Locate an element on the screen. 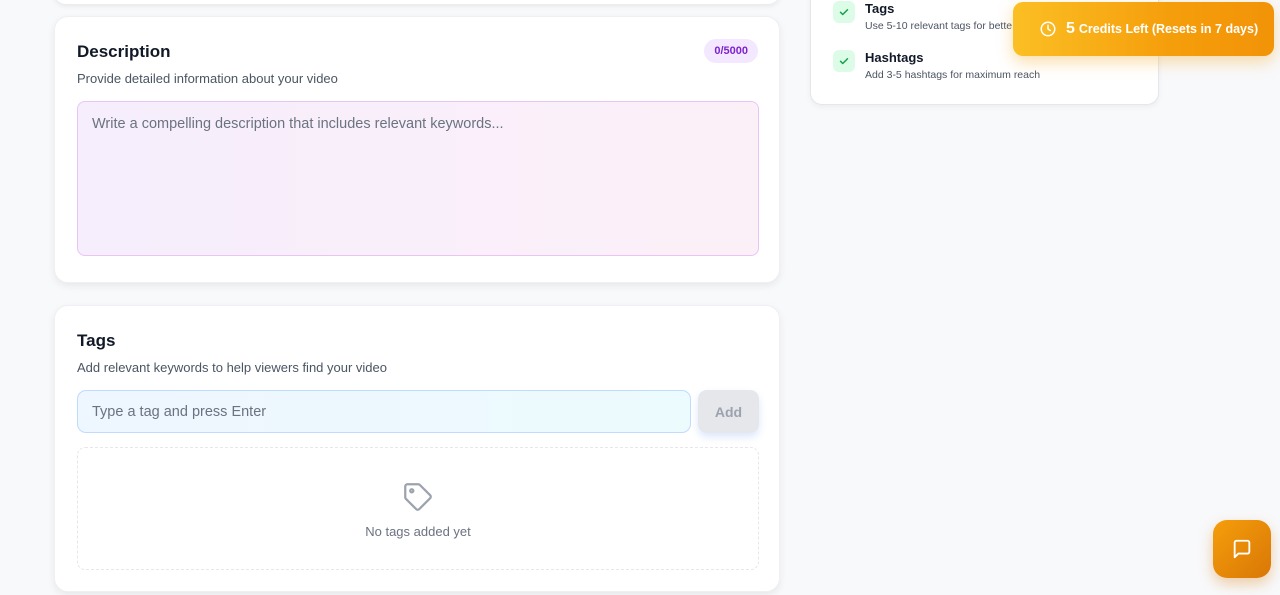  tag-icon is located at coordinates (418, 497).